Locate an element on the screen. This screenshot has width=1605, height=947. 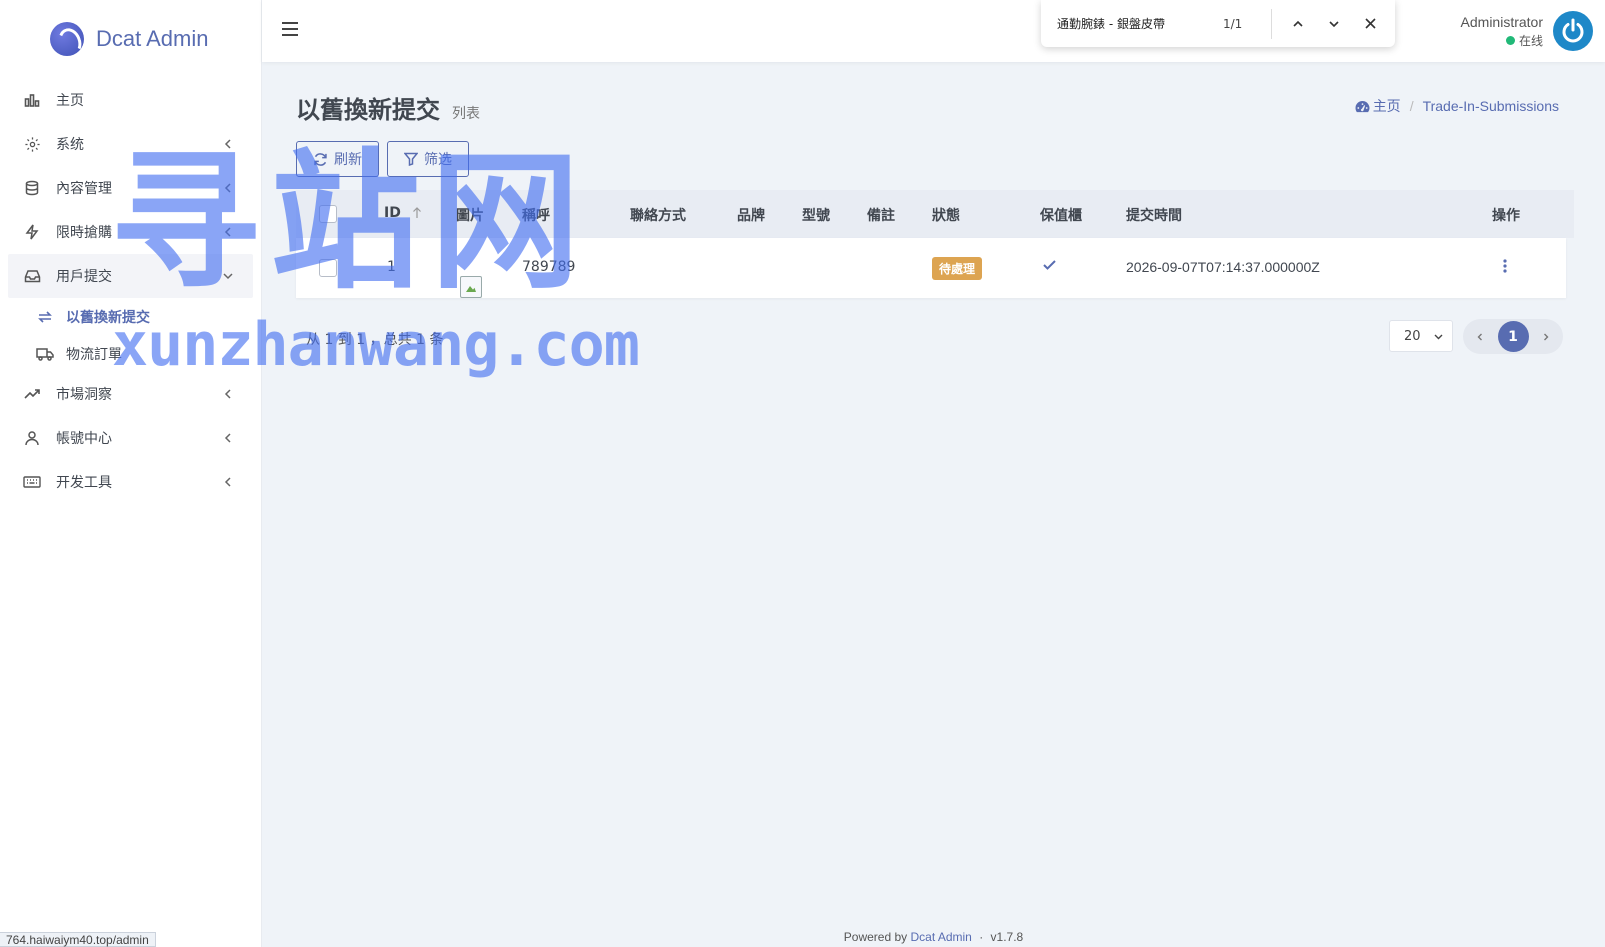
sidebar-item-label: 系统 is located at coordinates (70, 145).